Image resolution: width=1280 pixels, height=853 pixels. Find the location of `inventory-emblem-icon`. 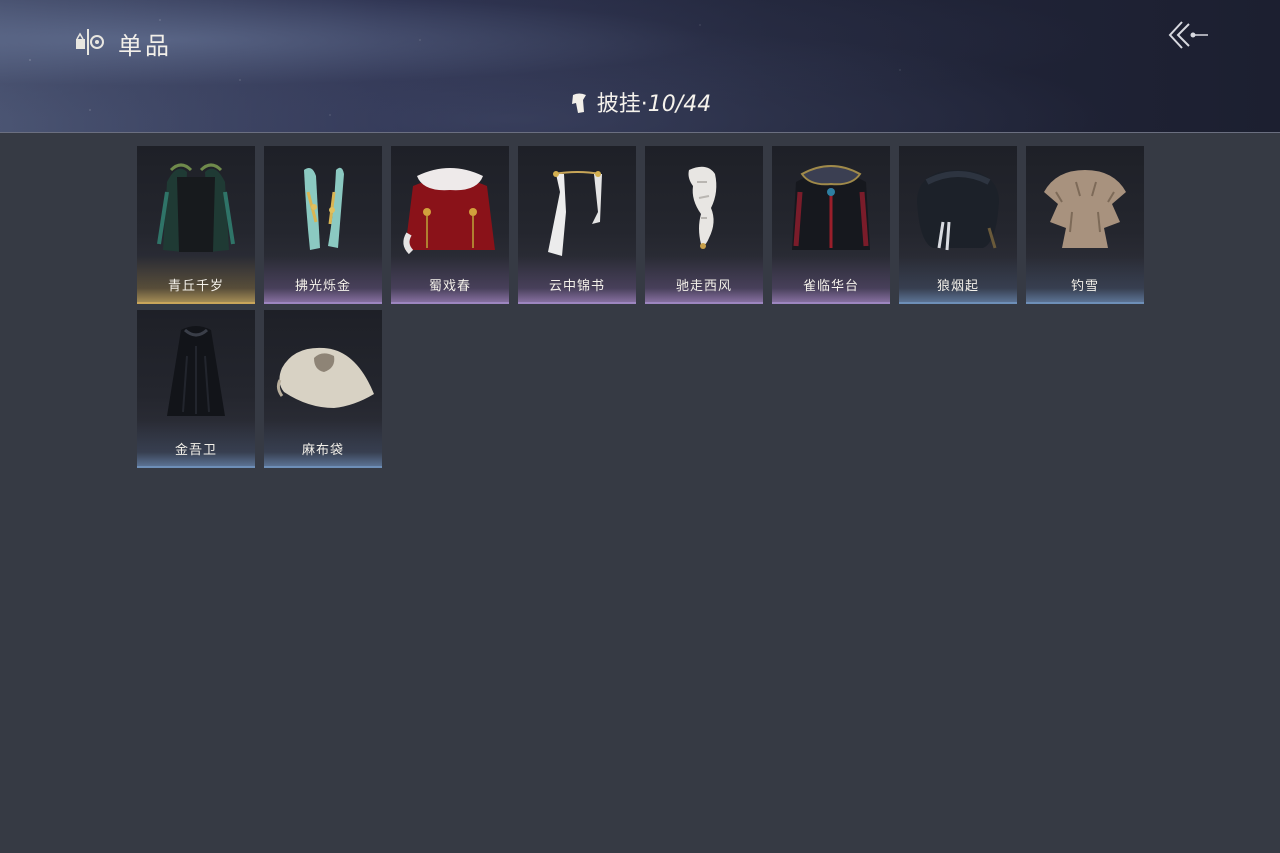

inventory-emblem-icon is located at coordinates (90, 42).